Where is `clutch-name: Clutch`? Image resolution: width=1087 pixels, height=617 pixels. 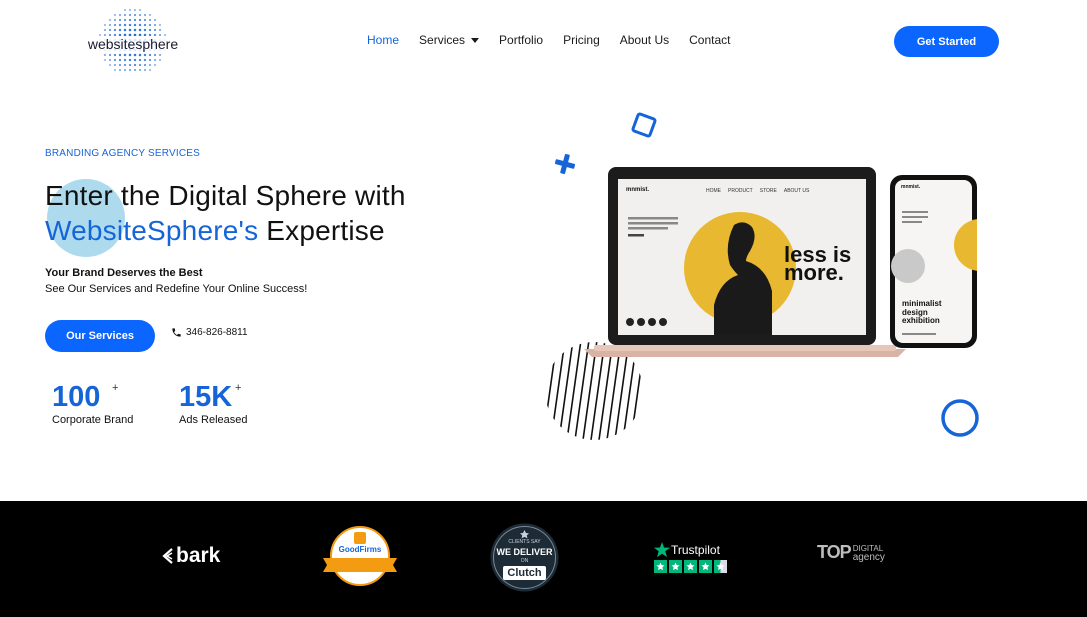 clutch-name: Clutch is located at coordinates (524, 573).